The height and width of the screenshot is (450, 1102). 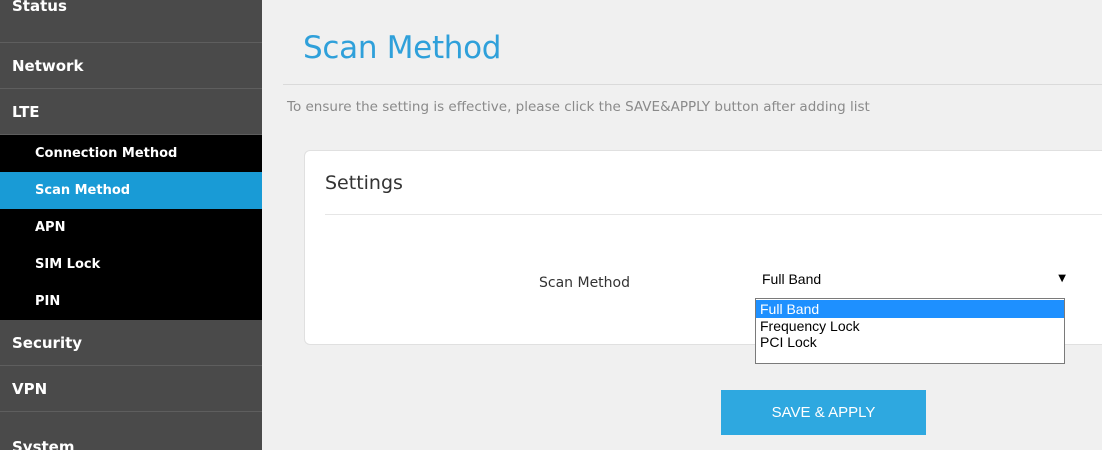 I want to click on scan-method-label: Scan Method, so click(x=584, y=283).